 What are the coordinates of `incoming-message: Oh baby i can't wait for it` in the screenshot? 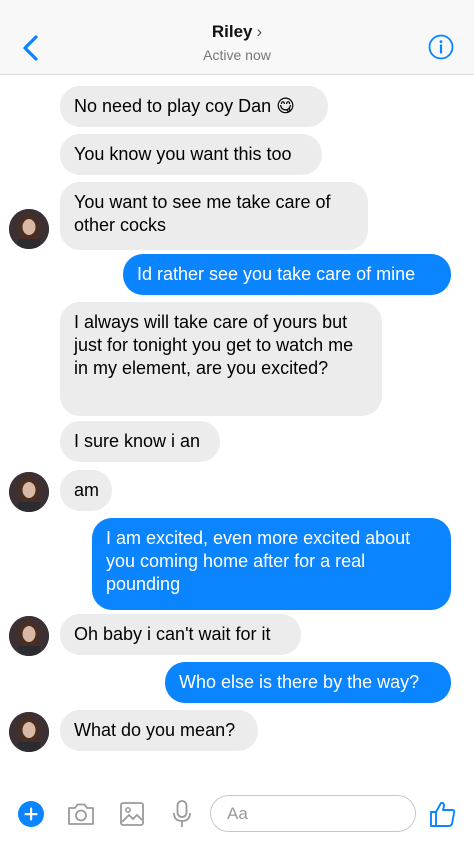 It's located at (180, 634).